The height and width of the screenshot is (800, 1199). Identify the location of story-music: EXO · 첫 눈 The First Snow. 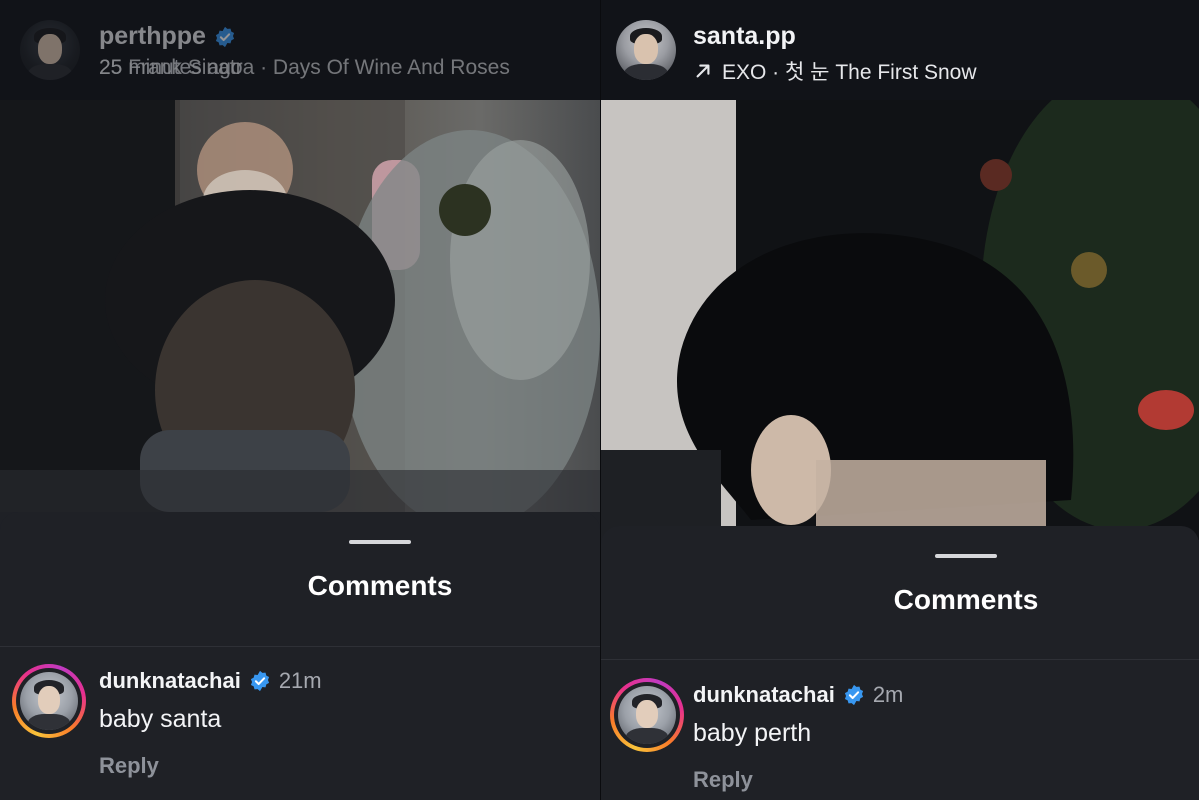
(835, 71).